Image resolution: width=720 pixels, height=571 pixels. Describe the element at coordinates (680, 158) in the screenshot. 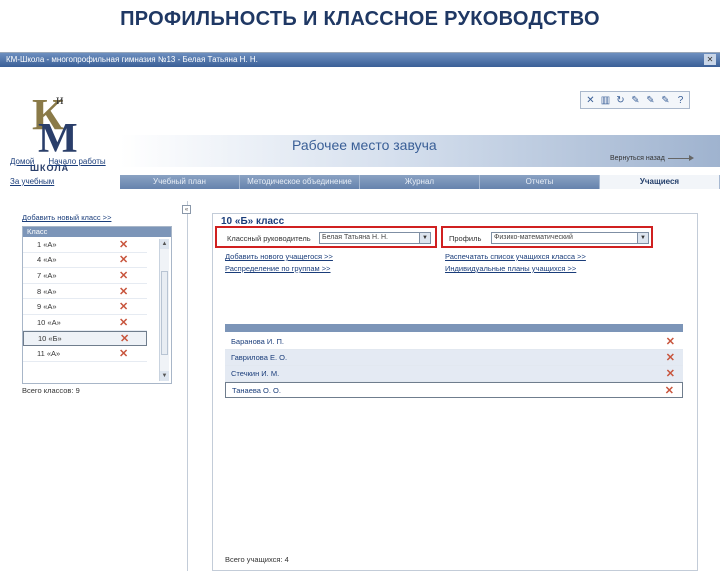

I see `arrow-right-icon` at that location.